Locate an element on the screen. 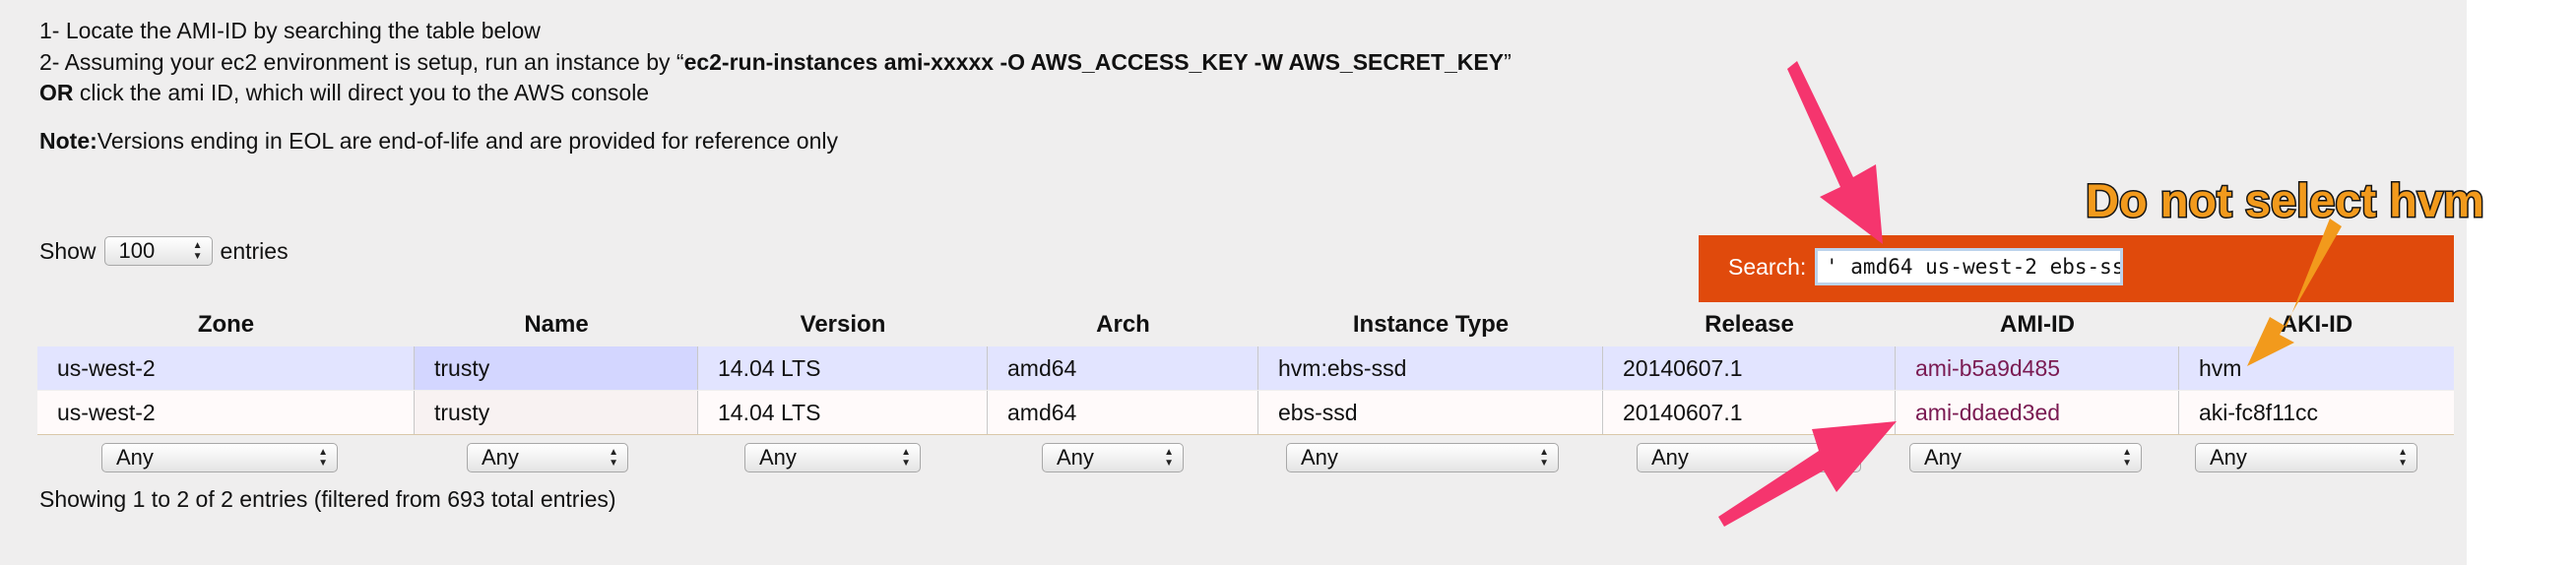 The height and width of the screenshot is (565, 2576). ami-id-link: ami-b5a9d485 is located at coordinates (2037, 368).